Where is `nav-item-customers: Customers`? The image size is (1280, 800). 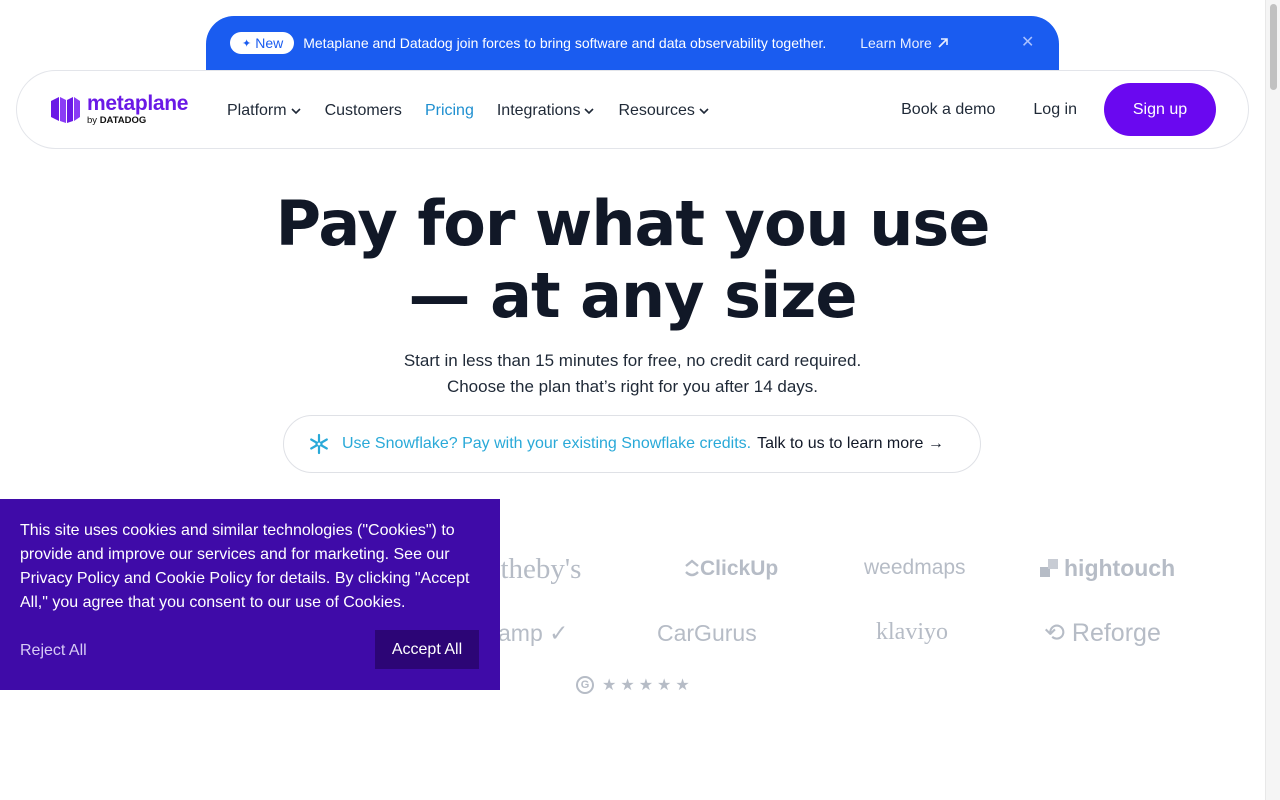
nav-item-customers: Customers is located at coordinates (363, 111).